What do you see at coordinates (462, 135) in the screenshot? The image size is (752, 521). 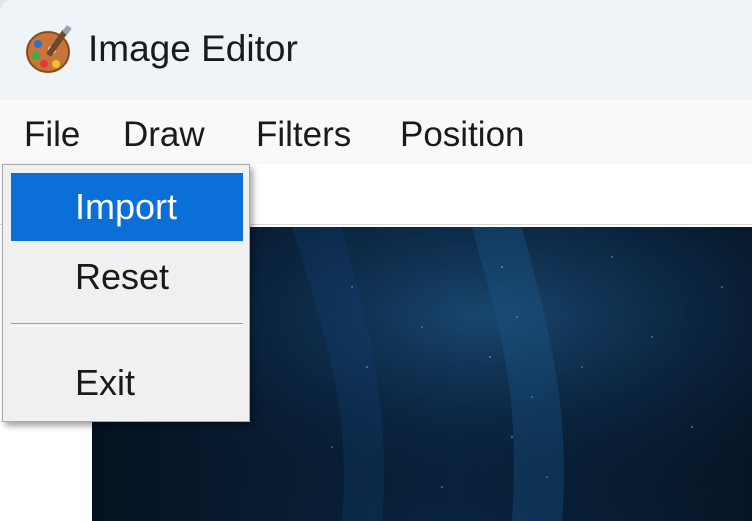 I see `menu-position: Position` at bounding box center [462, 135].